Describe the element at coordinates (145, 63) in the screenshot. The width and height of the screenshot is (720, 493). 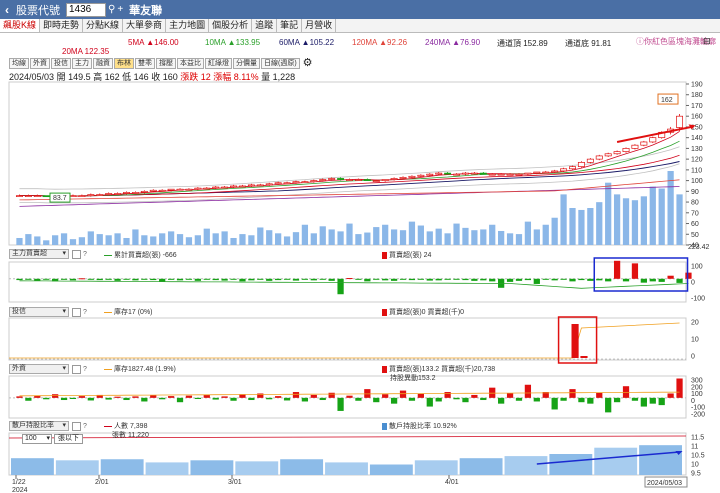
I see `btn-bias: 雙乖` at that location.